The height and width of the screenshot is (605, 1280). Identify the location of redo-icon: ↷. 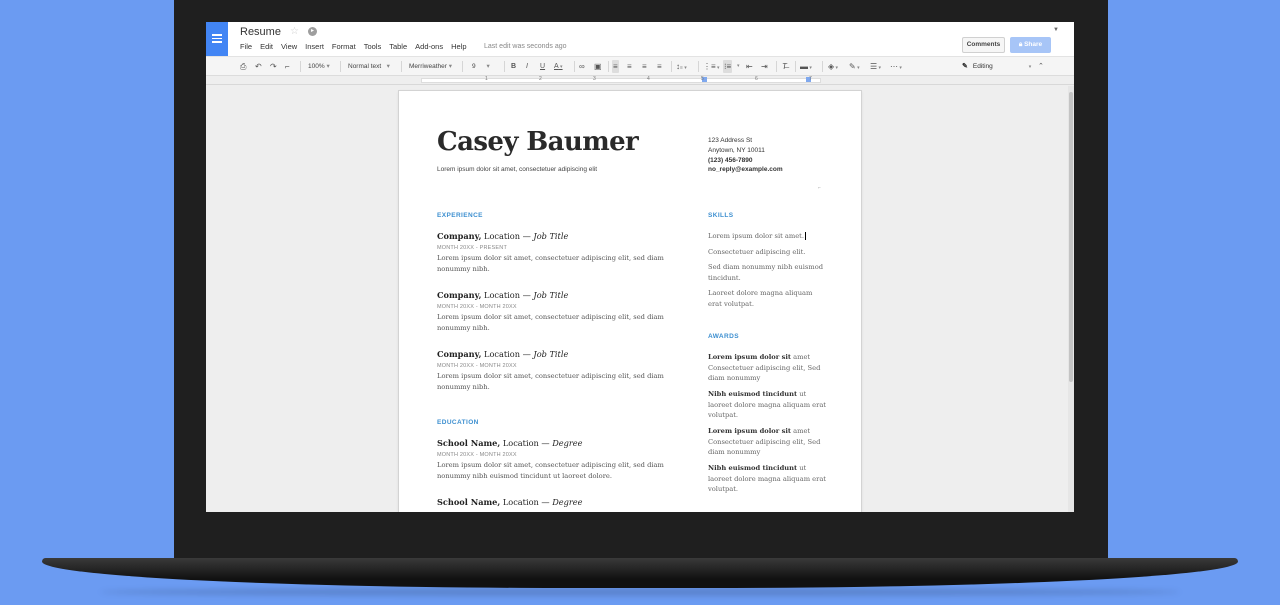
(273, 66).